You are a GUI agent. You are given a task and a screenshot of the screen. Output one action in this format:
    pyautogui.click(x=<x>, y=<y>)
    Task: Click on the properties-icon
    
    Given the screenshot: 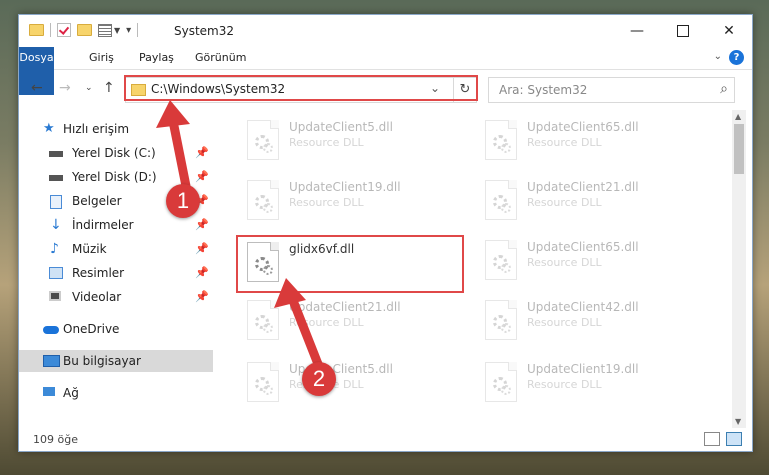 What is the action you would take?
    pyautogui.click(x=105, y=30)
    